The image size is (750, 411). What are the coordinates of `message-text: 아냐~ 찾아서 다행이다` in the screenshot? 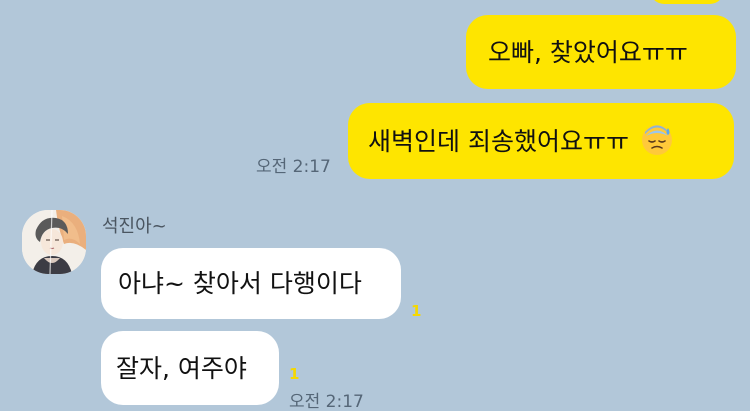 It's located at (240, 283).